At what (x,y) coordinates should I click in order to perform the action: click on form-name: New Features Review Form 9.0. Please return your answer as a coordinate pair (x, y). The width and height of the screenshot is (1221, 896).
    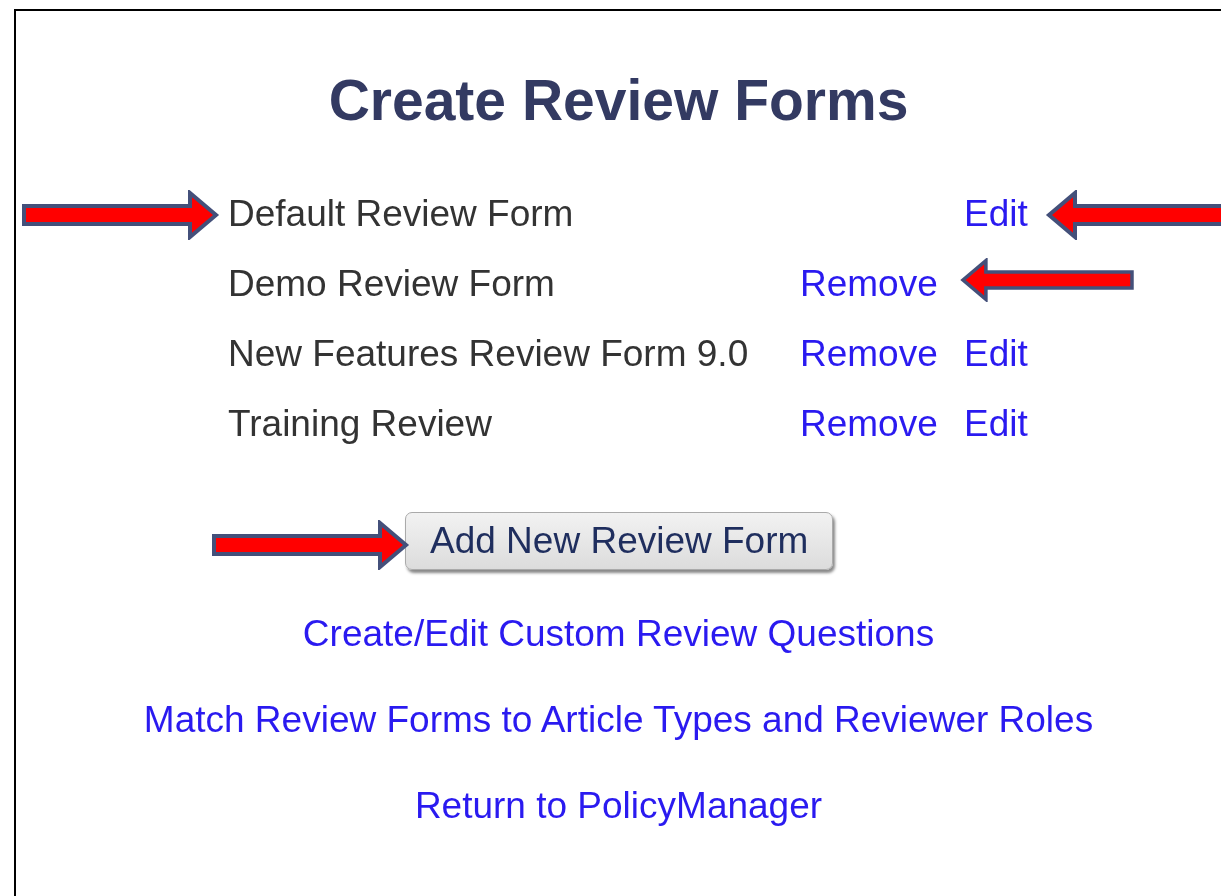
    Looking at the image, I should click on (489, 354).